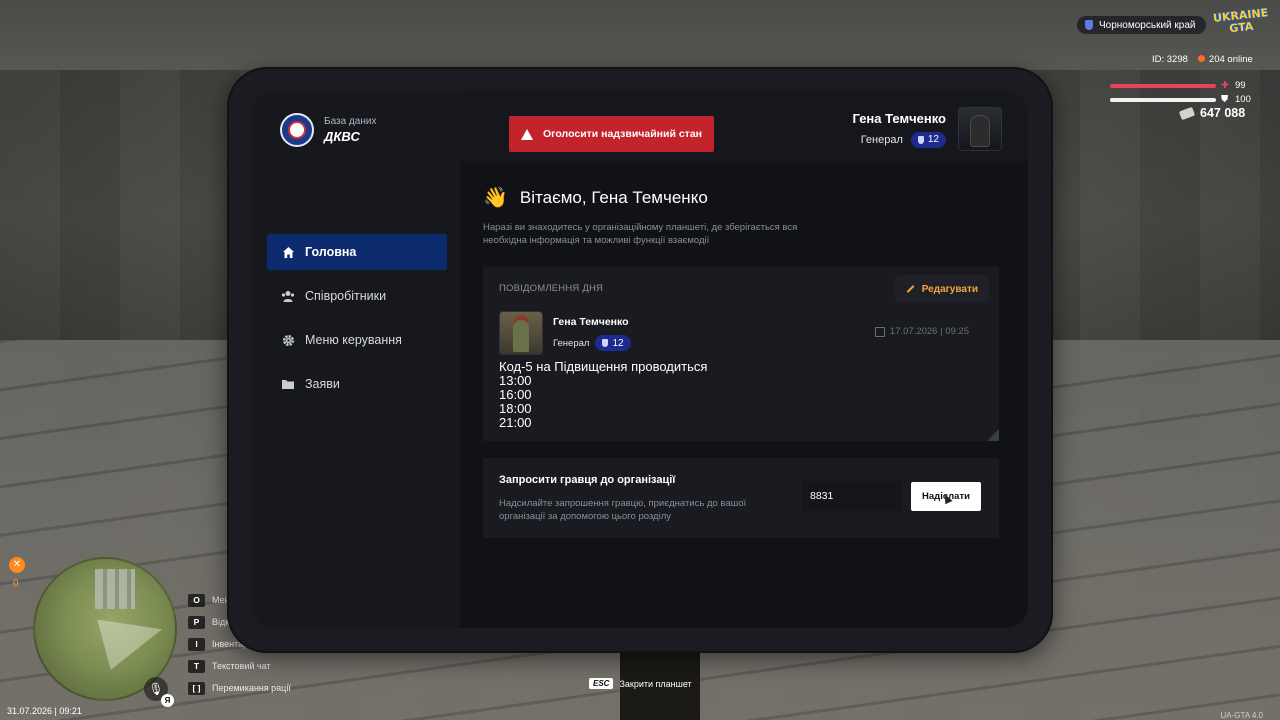 The width and height of the screenshot is (1280, 720). I want to click on keybind-label: Текстовий чат, so click(241, 666).